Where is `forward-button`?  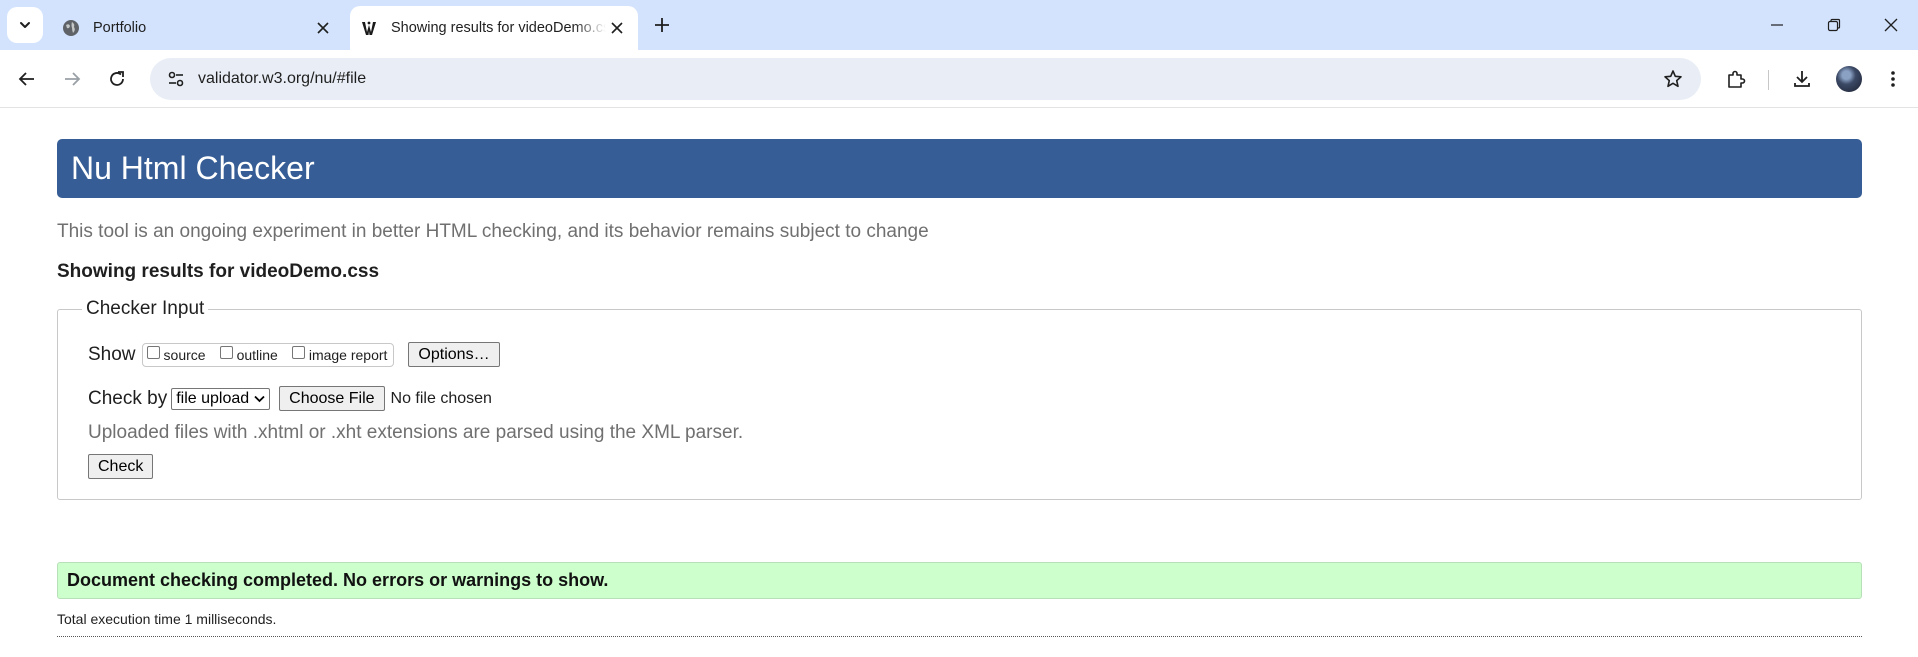 forward-button is located at coordinates (72, 79).